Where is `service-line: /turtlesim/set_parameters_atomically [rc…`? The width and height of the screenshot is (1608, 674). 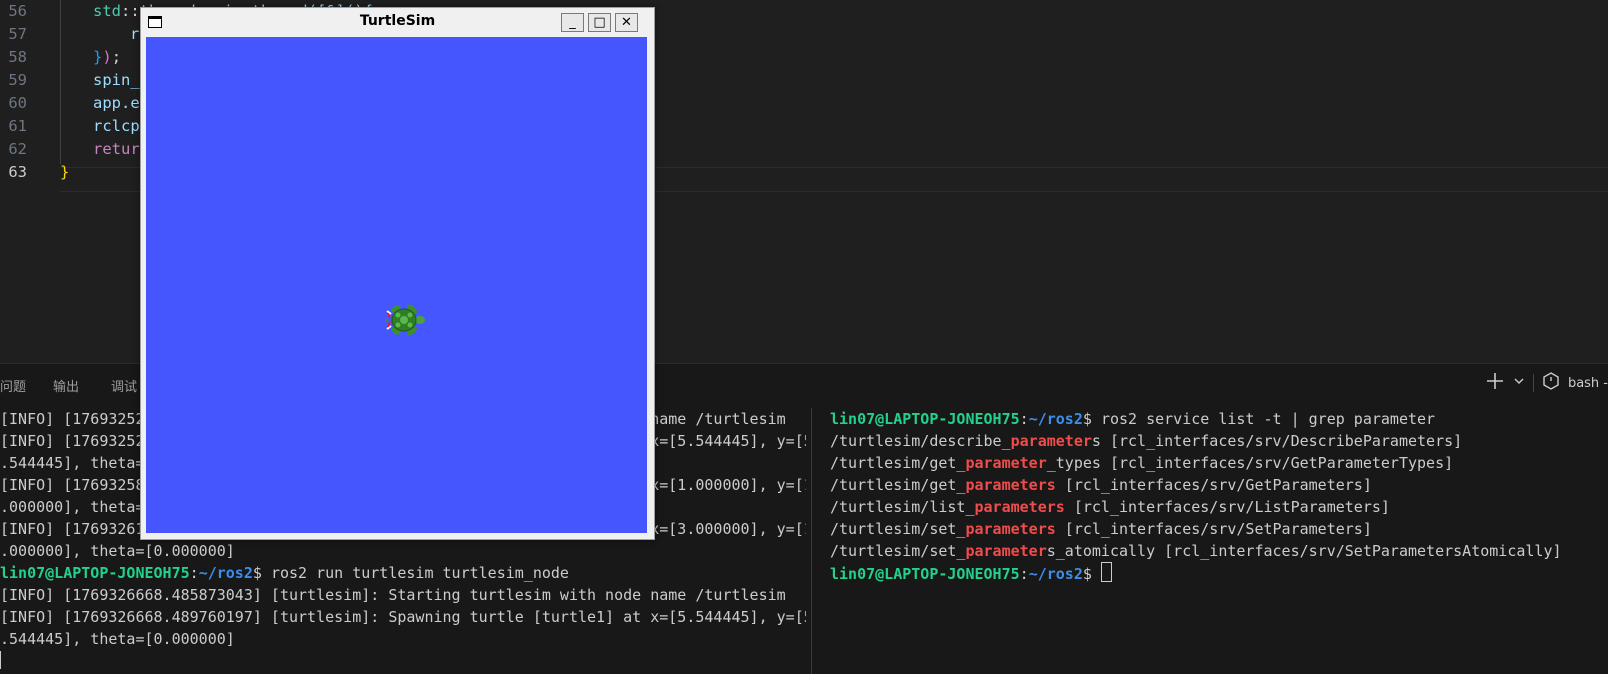
service-line: /turtlesim/set_parameters_atomically [rc… is located at coordinates (1219, 551).